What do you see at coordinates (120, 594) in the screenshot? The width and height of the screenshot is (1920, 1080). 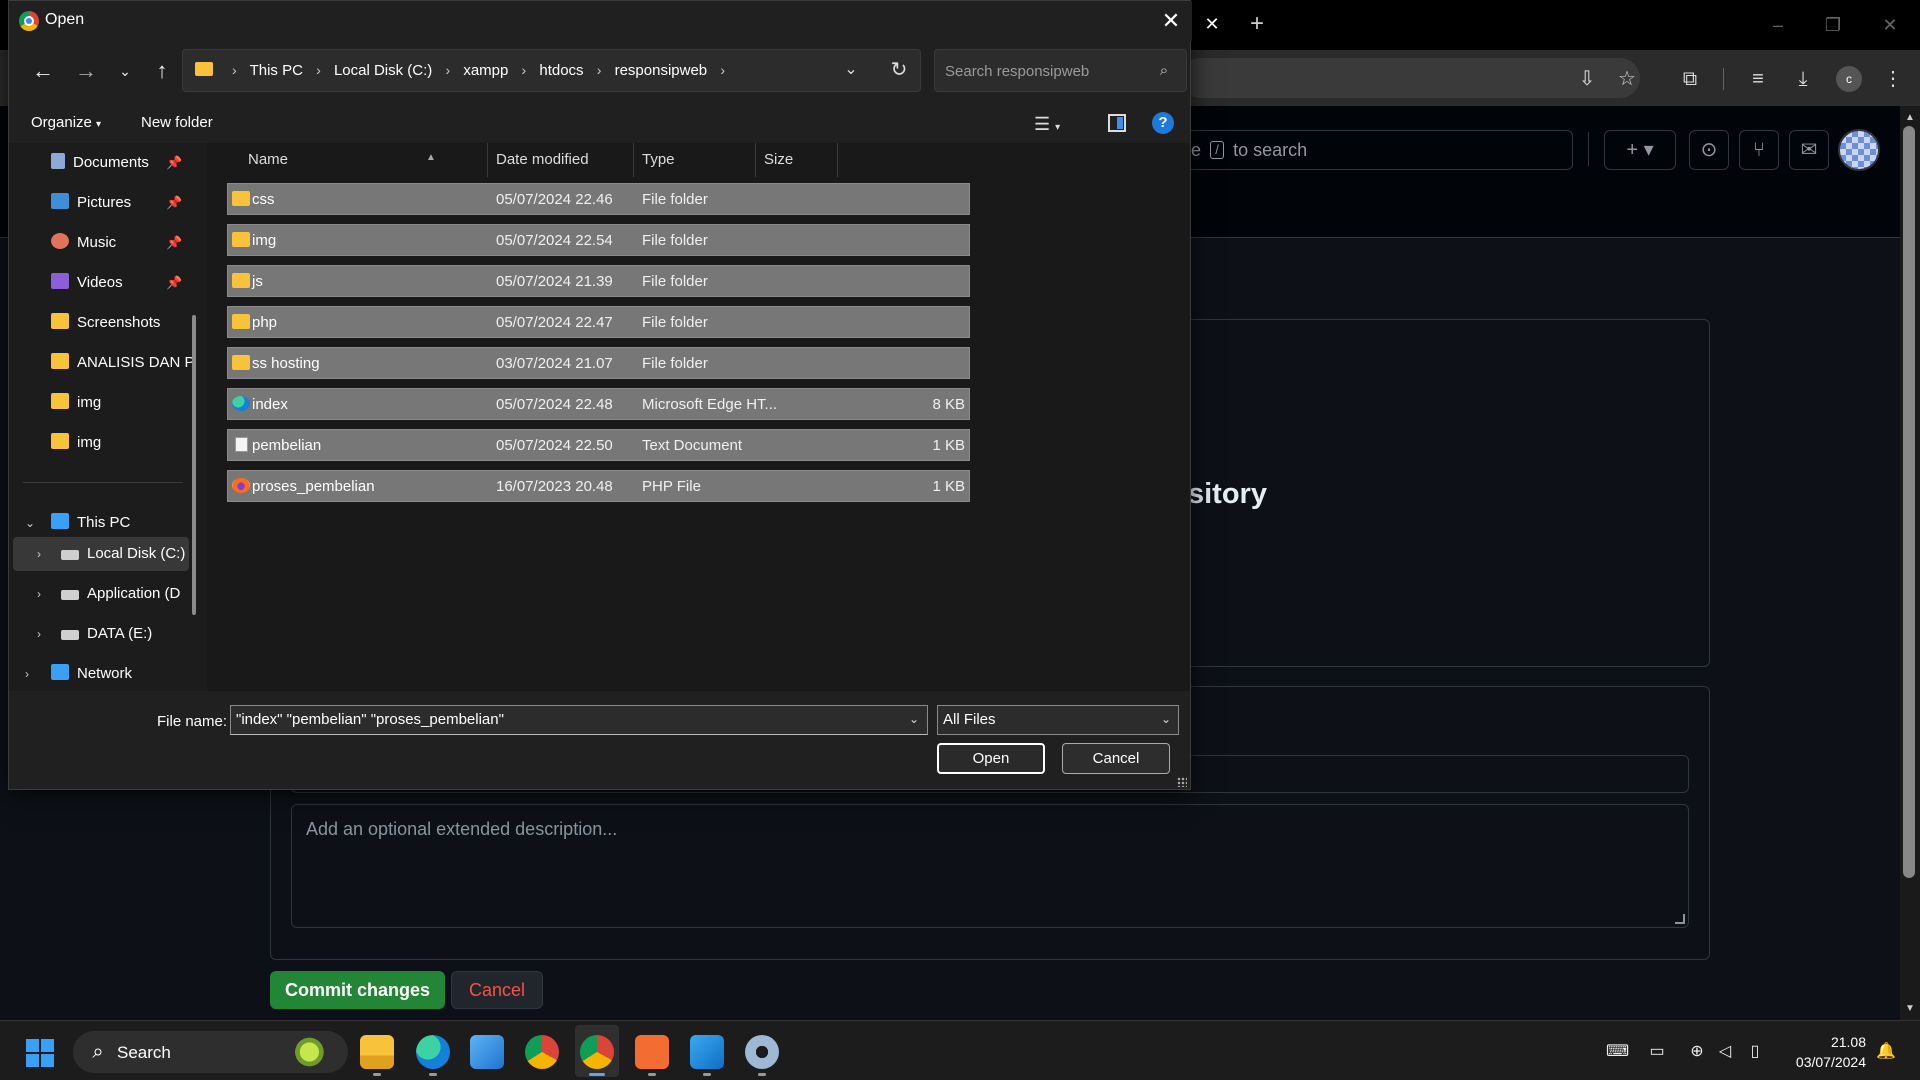 I see `nav-item-application-drive: Application (D` at bounding box center [120, 594].